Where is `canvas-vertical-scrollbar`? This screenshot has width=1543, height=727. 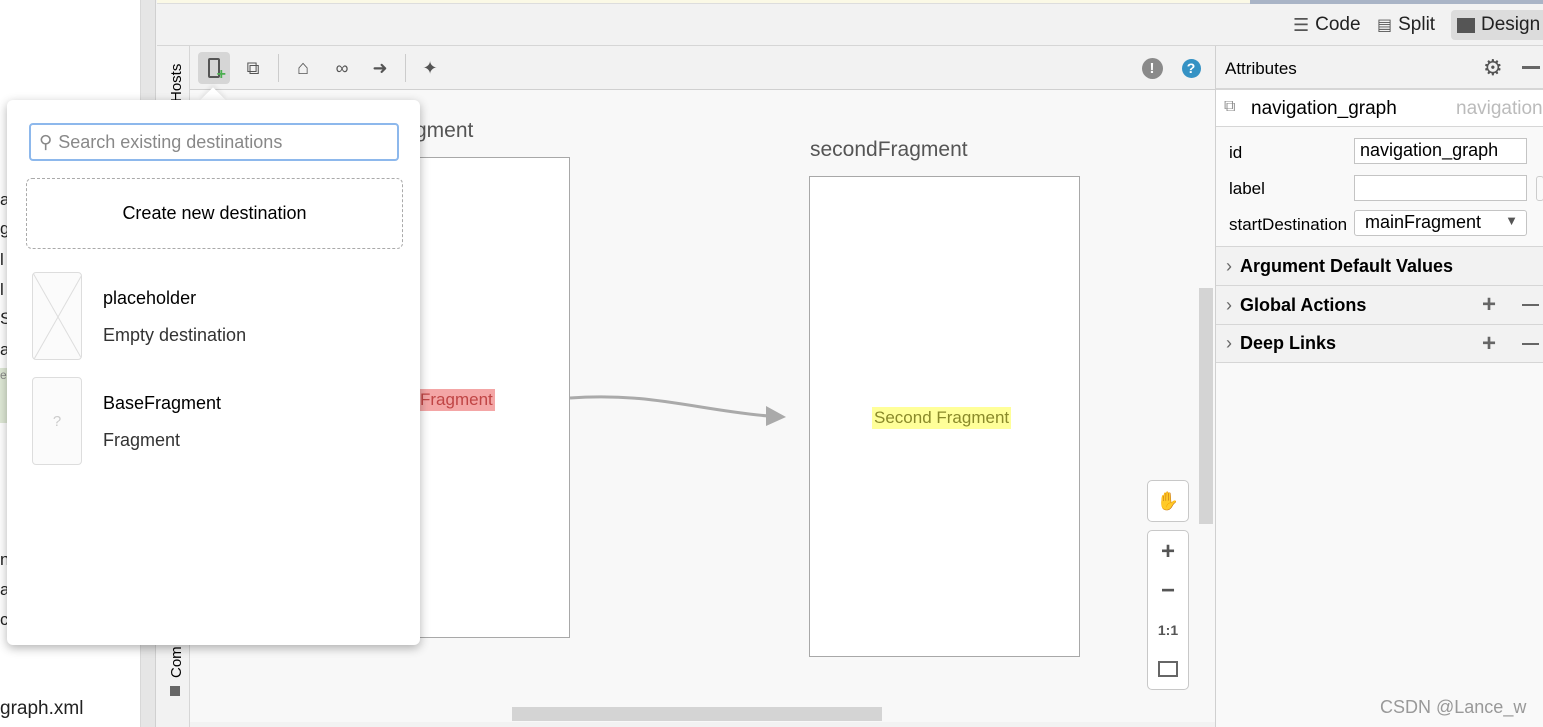 canvas-vertical-scrollbar is located at coordinates (1206, 406).